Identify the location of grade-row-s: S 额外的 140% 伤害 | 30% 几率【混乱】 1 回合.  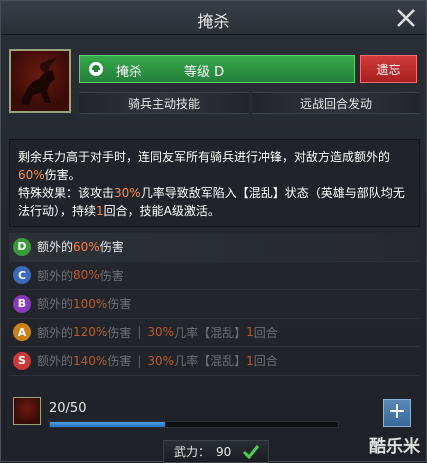
(214, 361).